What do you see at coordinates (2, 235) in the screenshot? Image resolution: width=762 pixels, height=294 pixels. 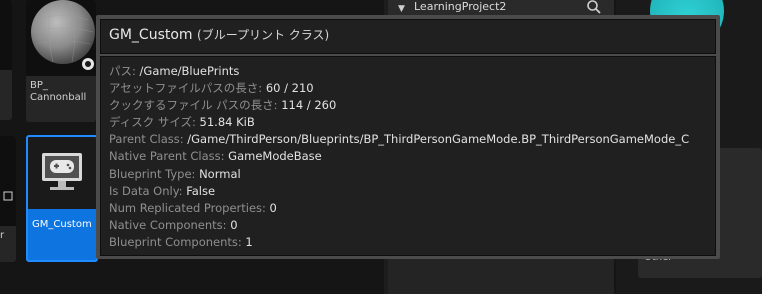 I see `asset-tile-partial-label: r` at bounding box center [2, 235].